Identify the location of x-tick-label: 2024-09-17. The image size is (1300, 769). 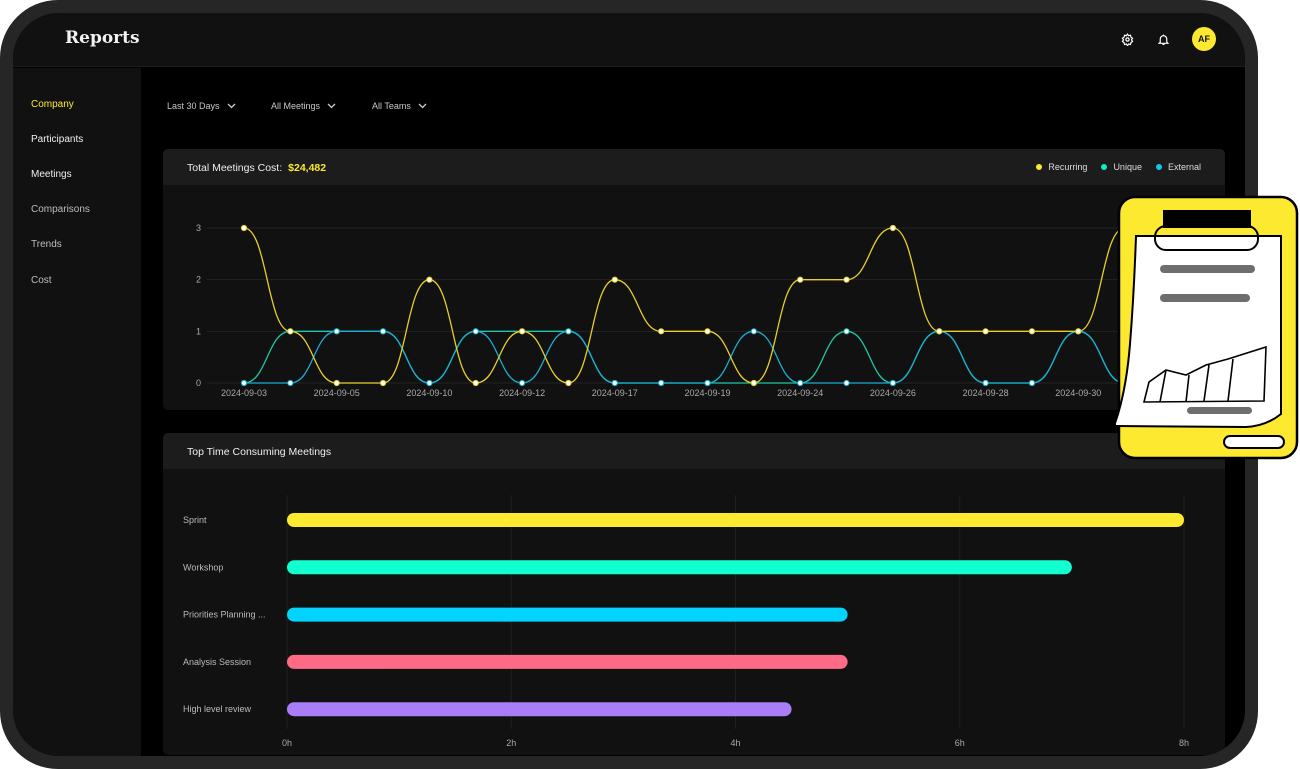
(615, 393).